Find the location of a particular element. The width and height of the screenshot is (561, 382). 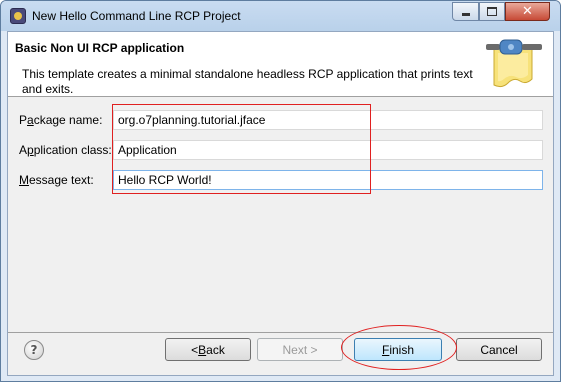

application-row: Application class: Application is located at coordinates (284, 150).